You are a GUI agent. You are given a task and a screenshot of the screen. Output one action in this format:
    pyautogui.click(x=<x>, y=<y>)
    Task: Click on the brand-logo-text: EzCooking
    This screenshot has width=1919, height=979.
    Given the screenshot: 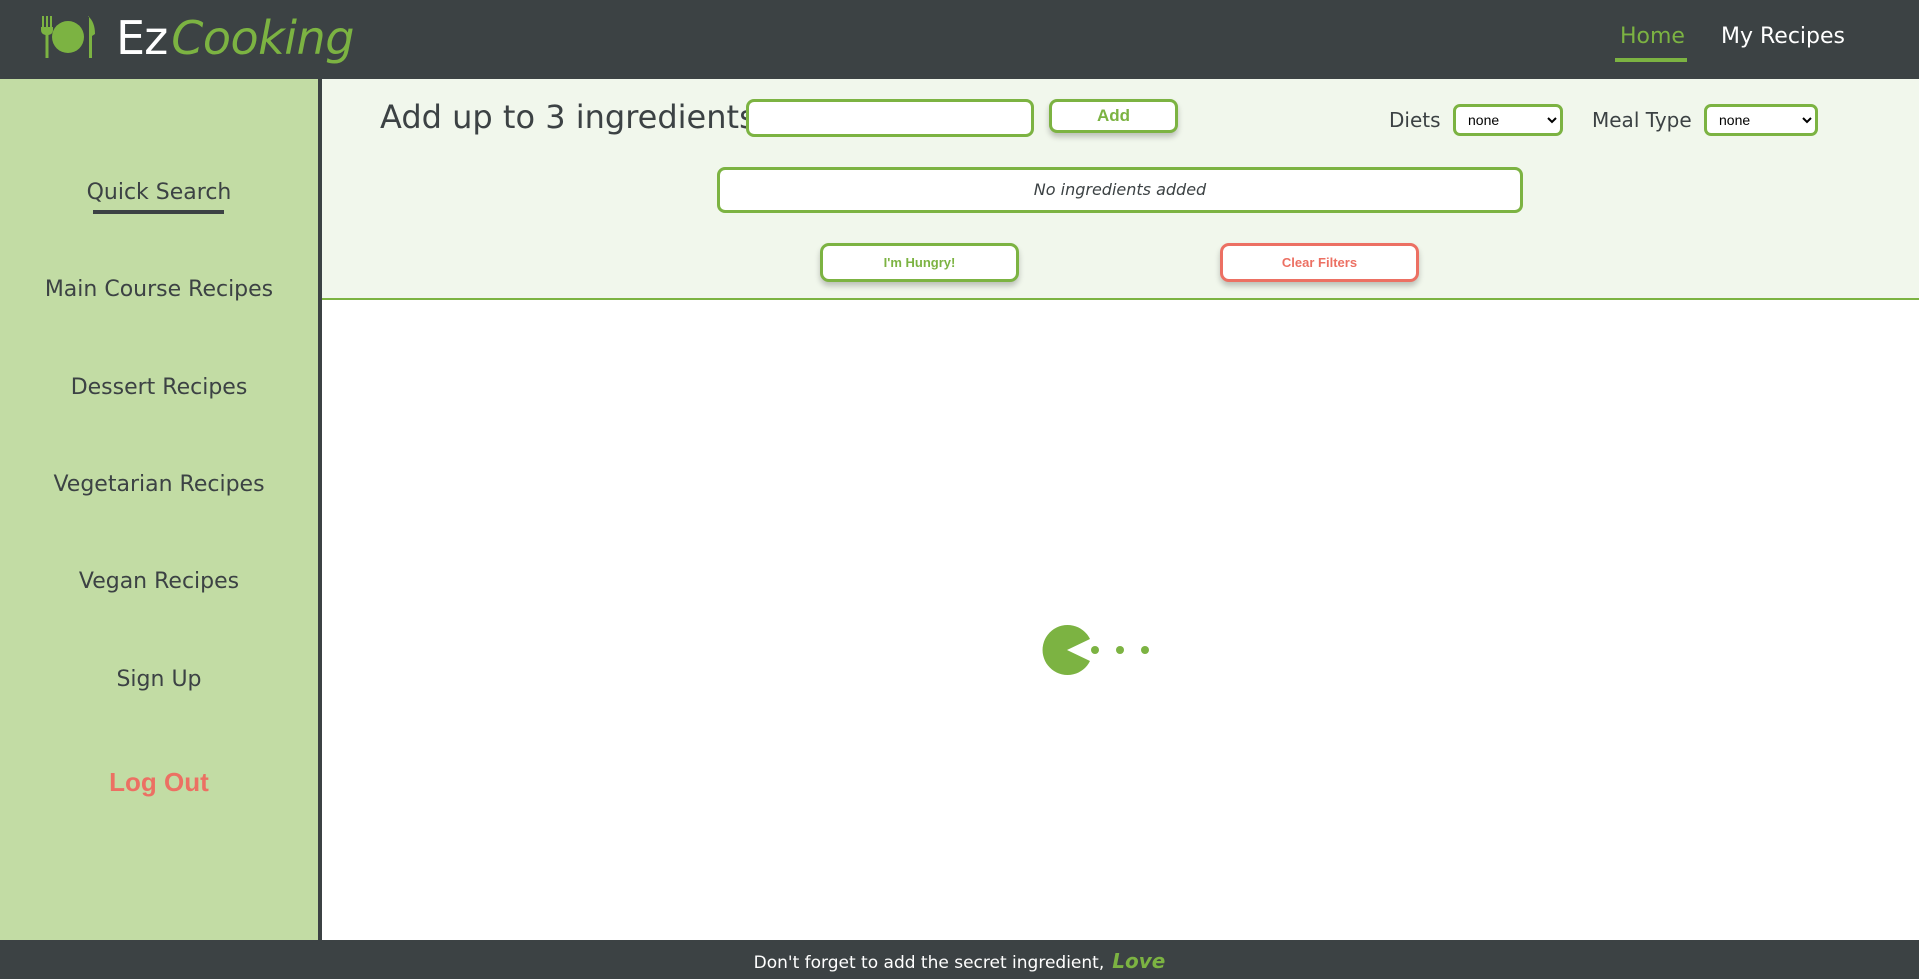 What is the action you would take?
    pyautogui.click(x=235, y=38)
    